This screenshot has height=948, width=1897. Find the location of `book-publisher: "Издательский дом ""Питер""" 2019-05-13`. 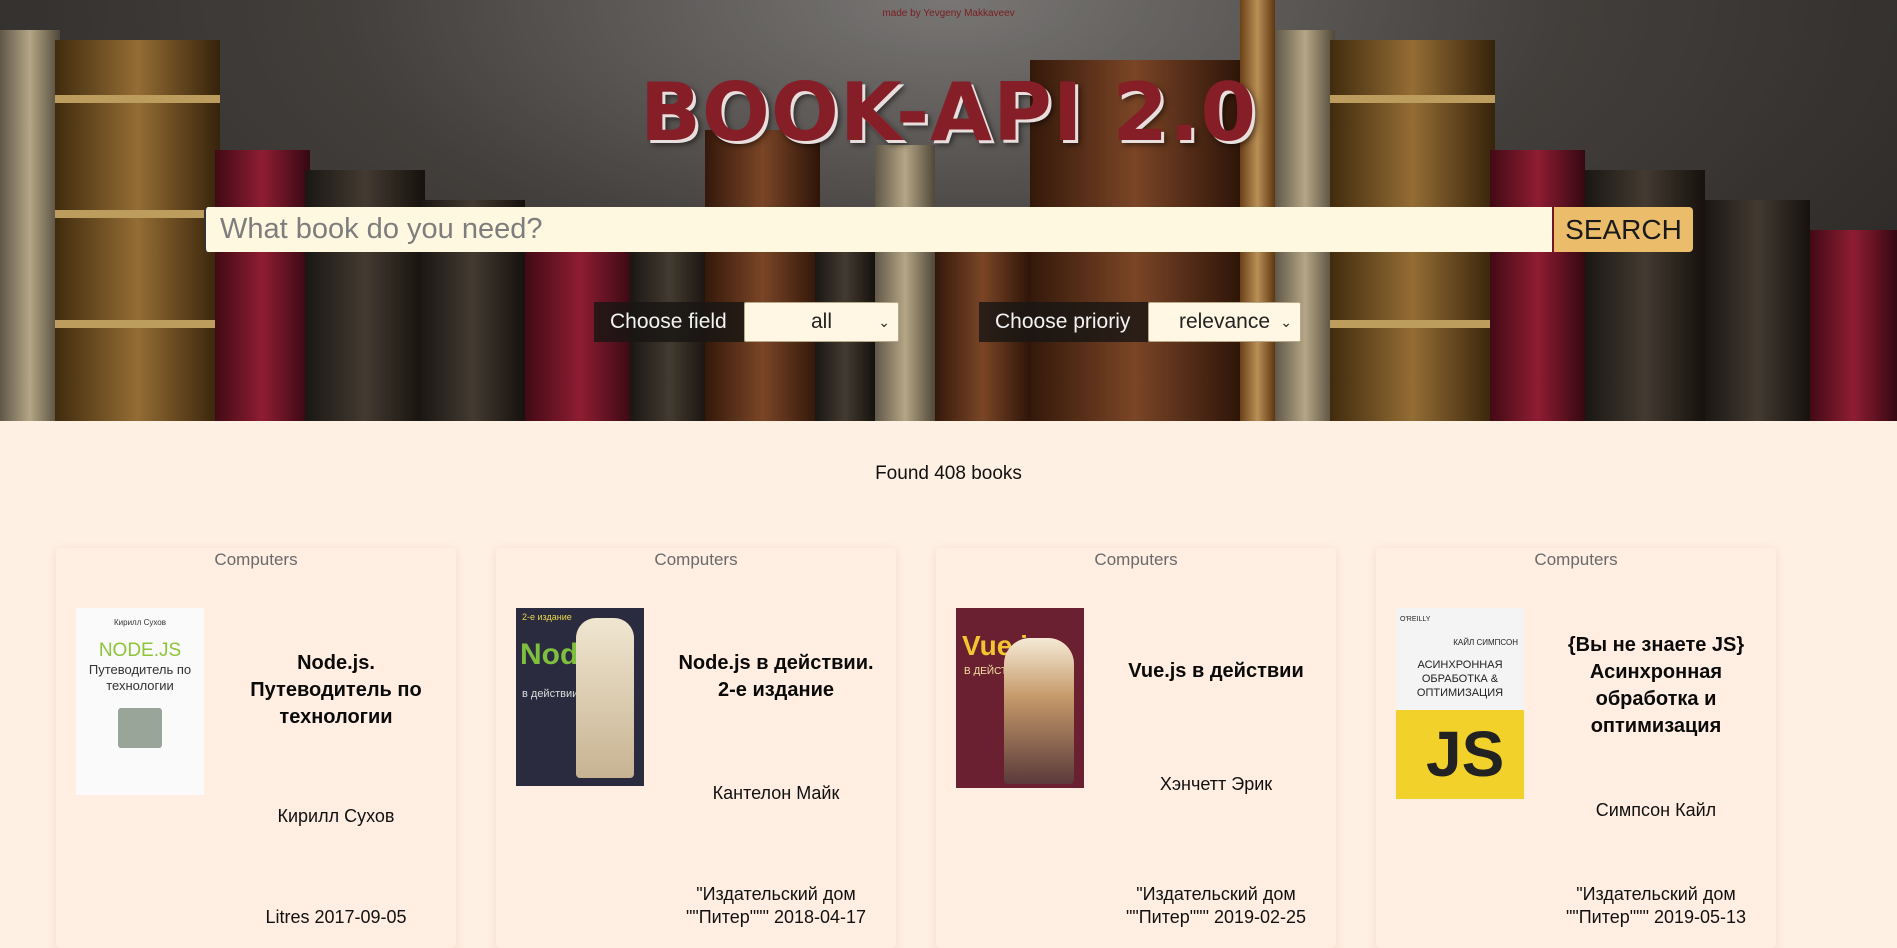

book-publisher: "Издательский дом ""Питер""" 2019-05-13 is located at coordinates (1656, 906).